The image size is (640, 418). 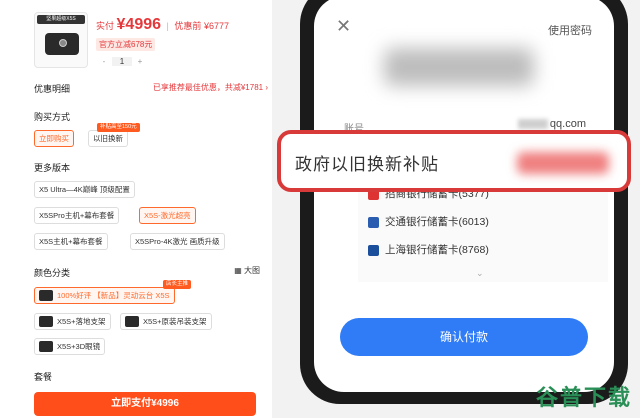 What do you see at coordinates (139, 24) in the screenshot?
I see `actual-price: ¥4996` at bounding box center [139, 24].